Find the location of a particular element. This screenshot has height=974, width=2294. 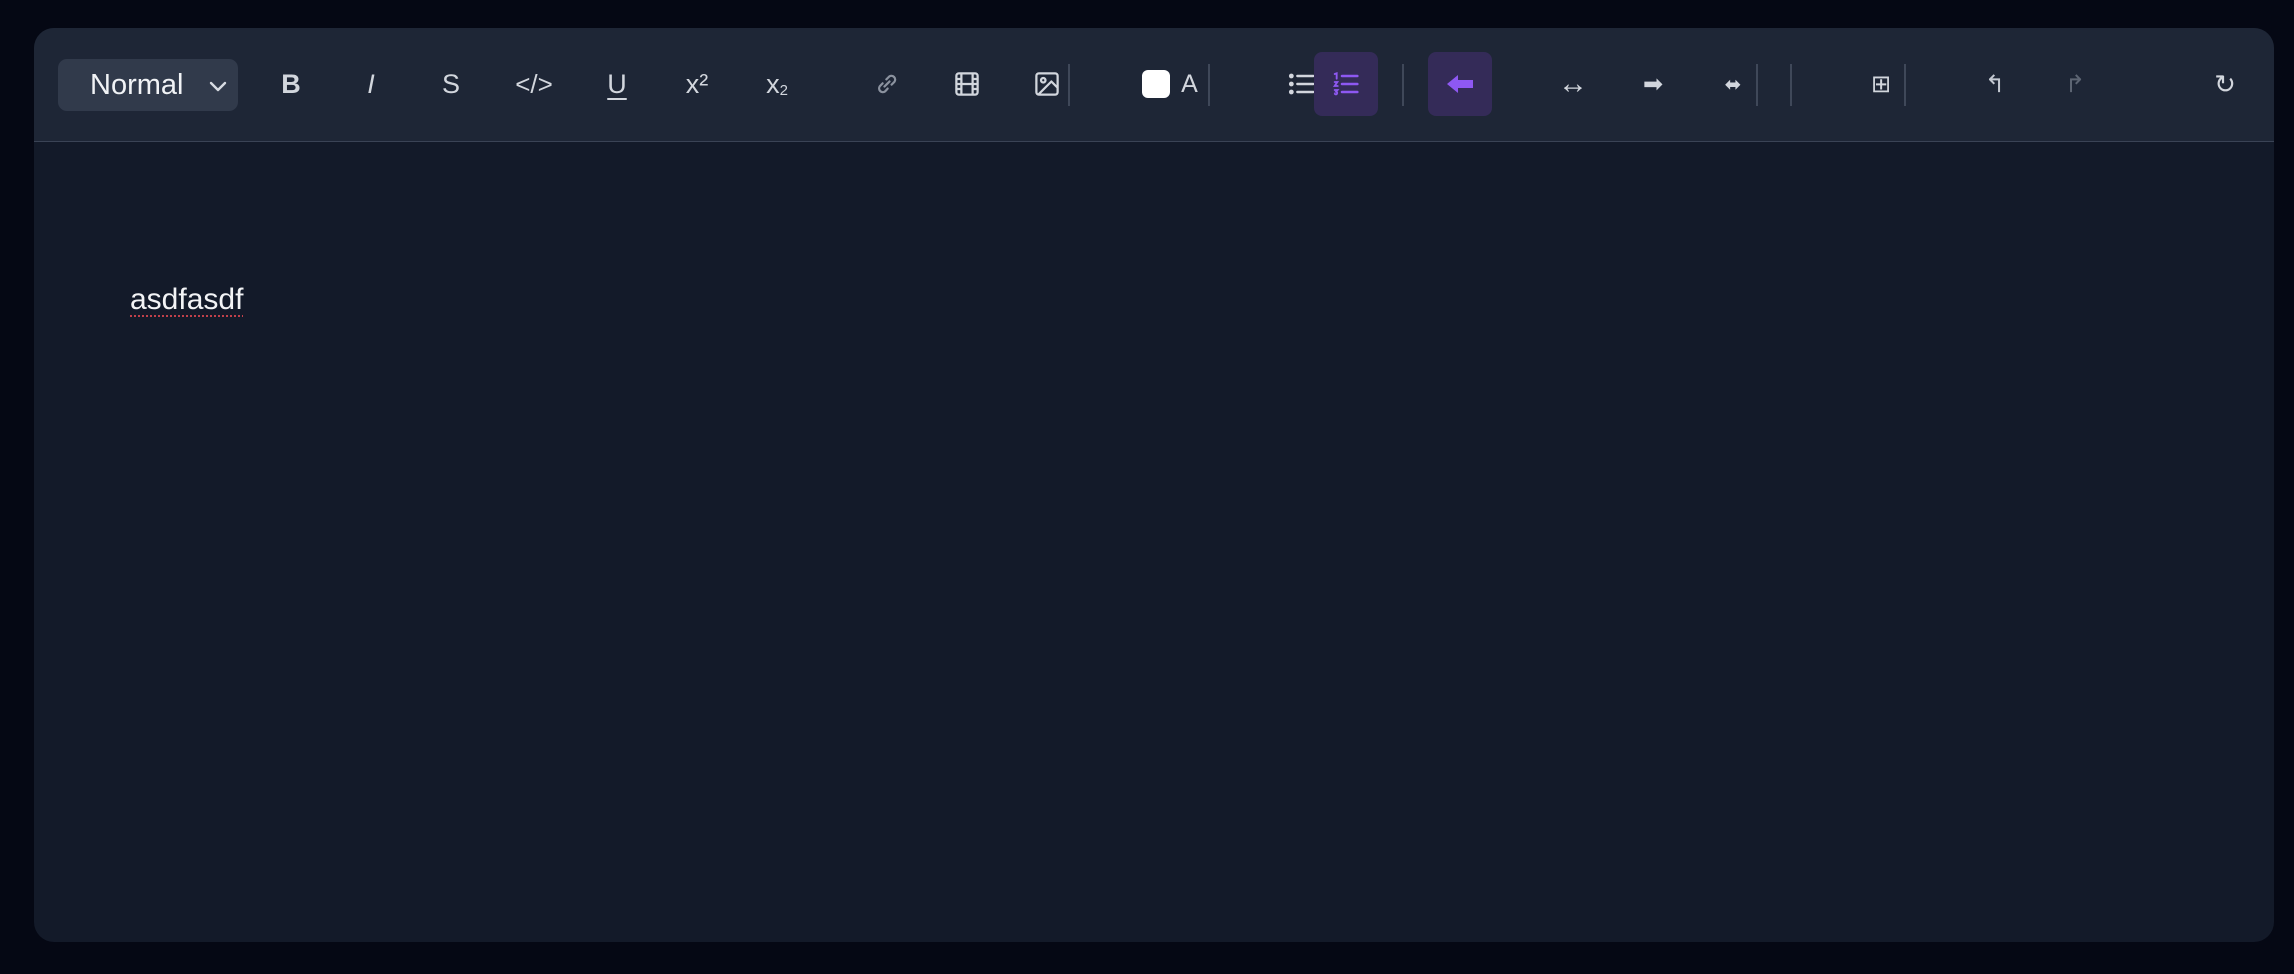

text-color-button: A is located at coordinates (1170, 84).